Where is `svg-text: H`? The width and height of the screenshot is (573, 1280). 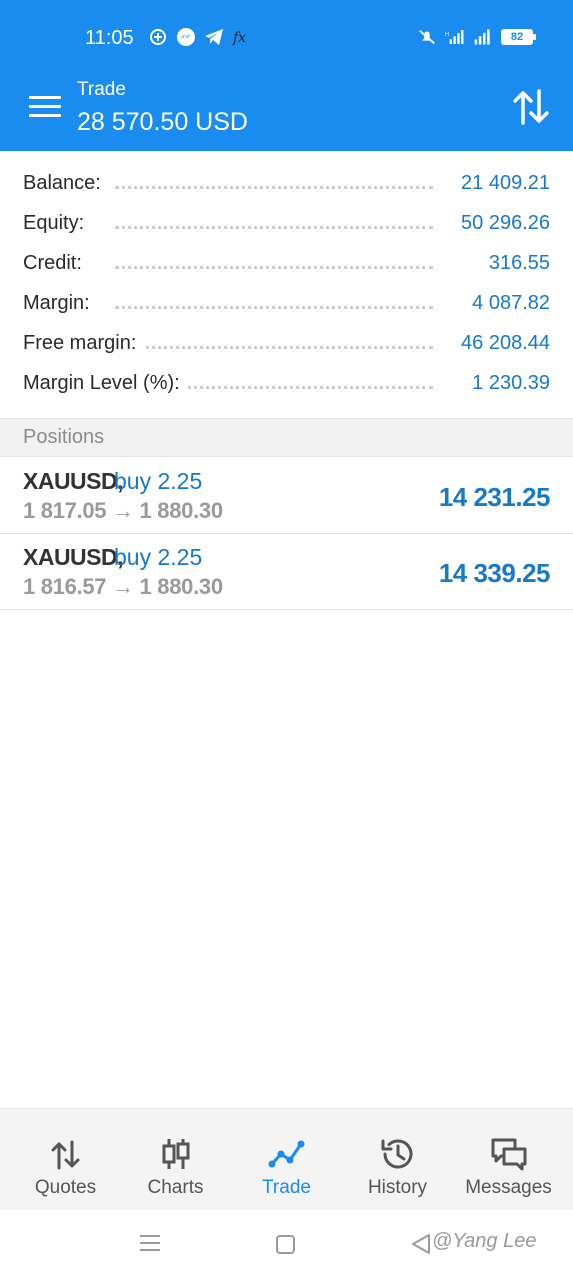 svg-text: H is located at coordinates (447, 35).